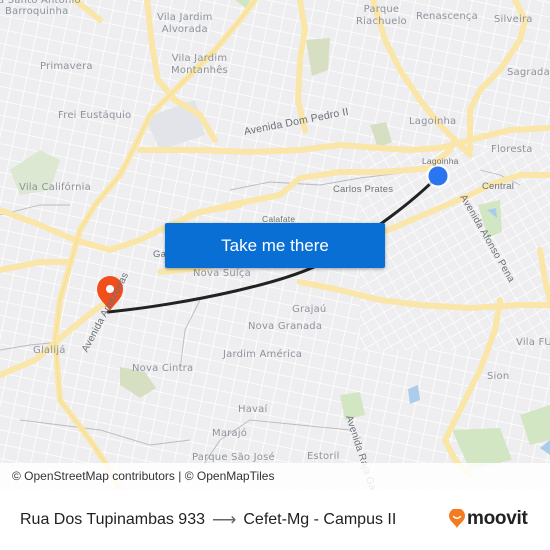  Describe the element at coordinates (381, 21) in the screenshot. I see `label-line: Riachuelo` at that location.